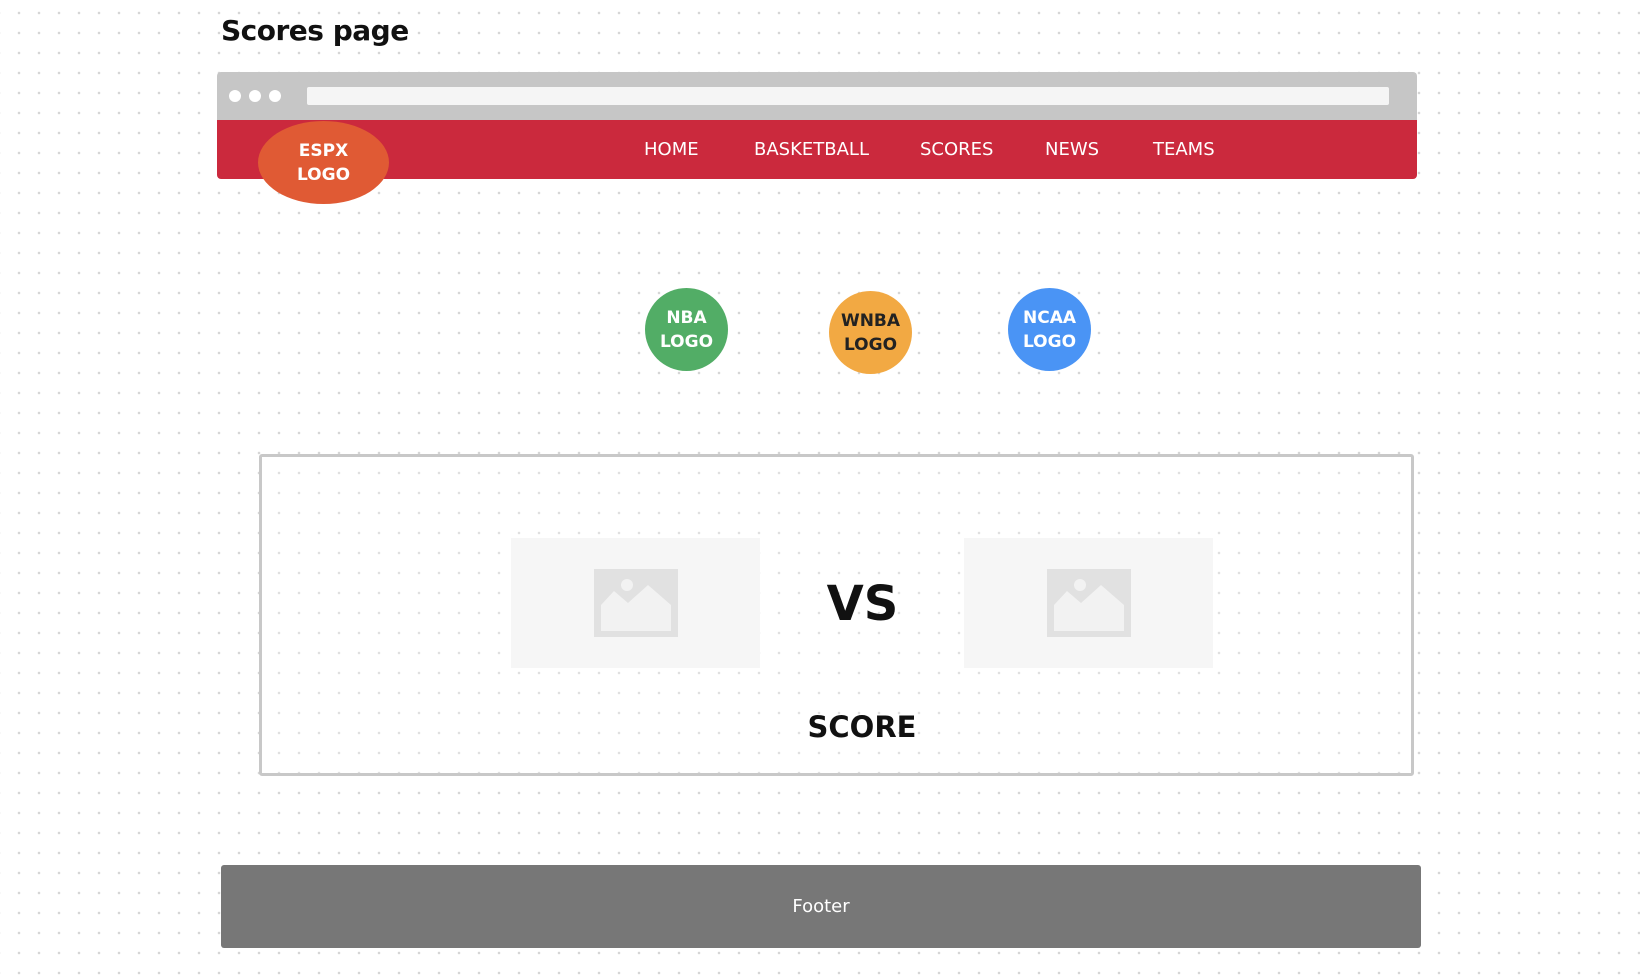 The image size is (1640, 975). Describe the element at coordinates (315, 30) in the screenshot. I see `page-title: Scores page` at that location.